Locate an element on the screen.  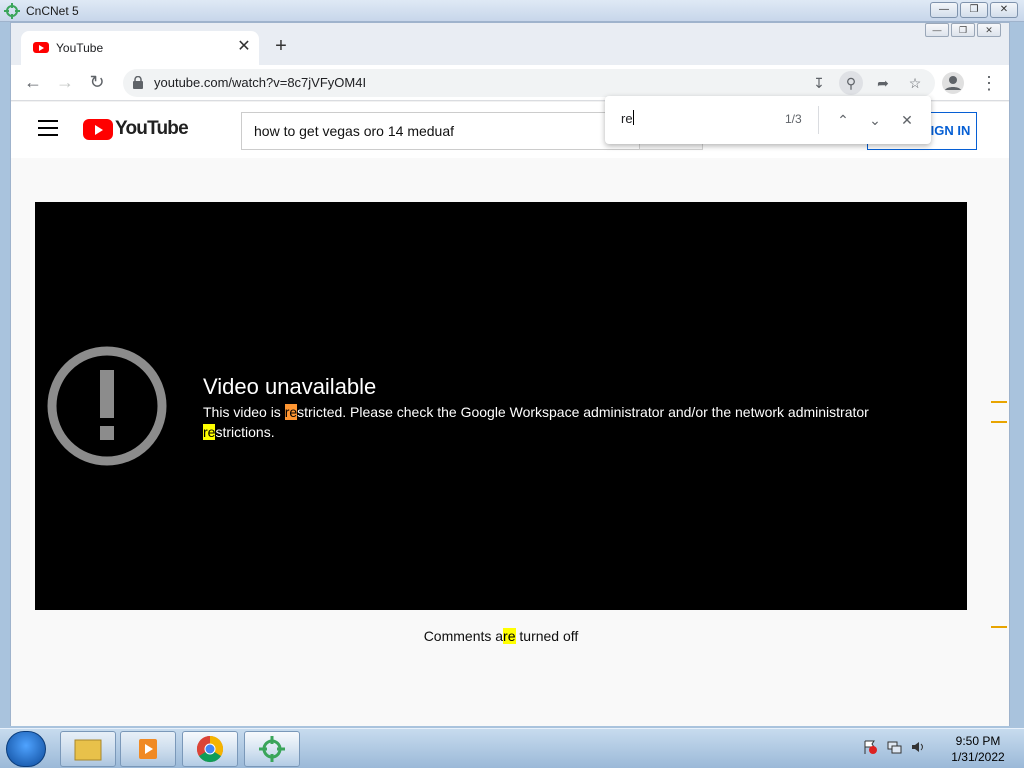
action-center-flag-icon is located at coordinates (870, 747).